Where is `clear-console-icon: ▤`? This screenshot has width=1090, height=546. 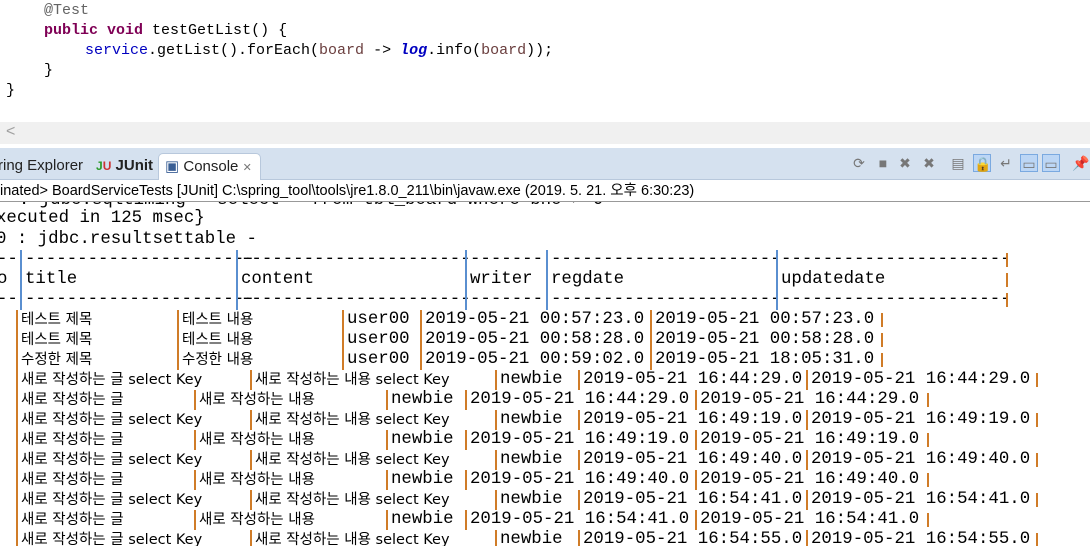 clear-console-icon: ▤ is located at coordinates (958, 163).